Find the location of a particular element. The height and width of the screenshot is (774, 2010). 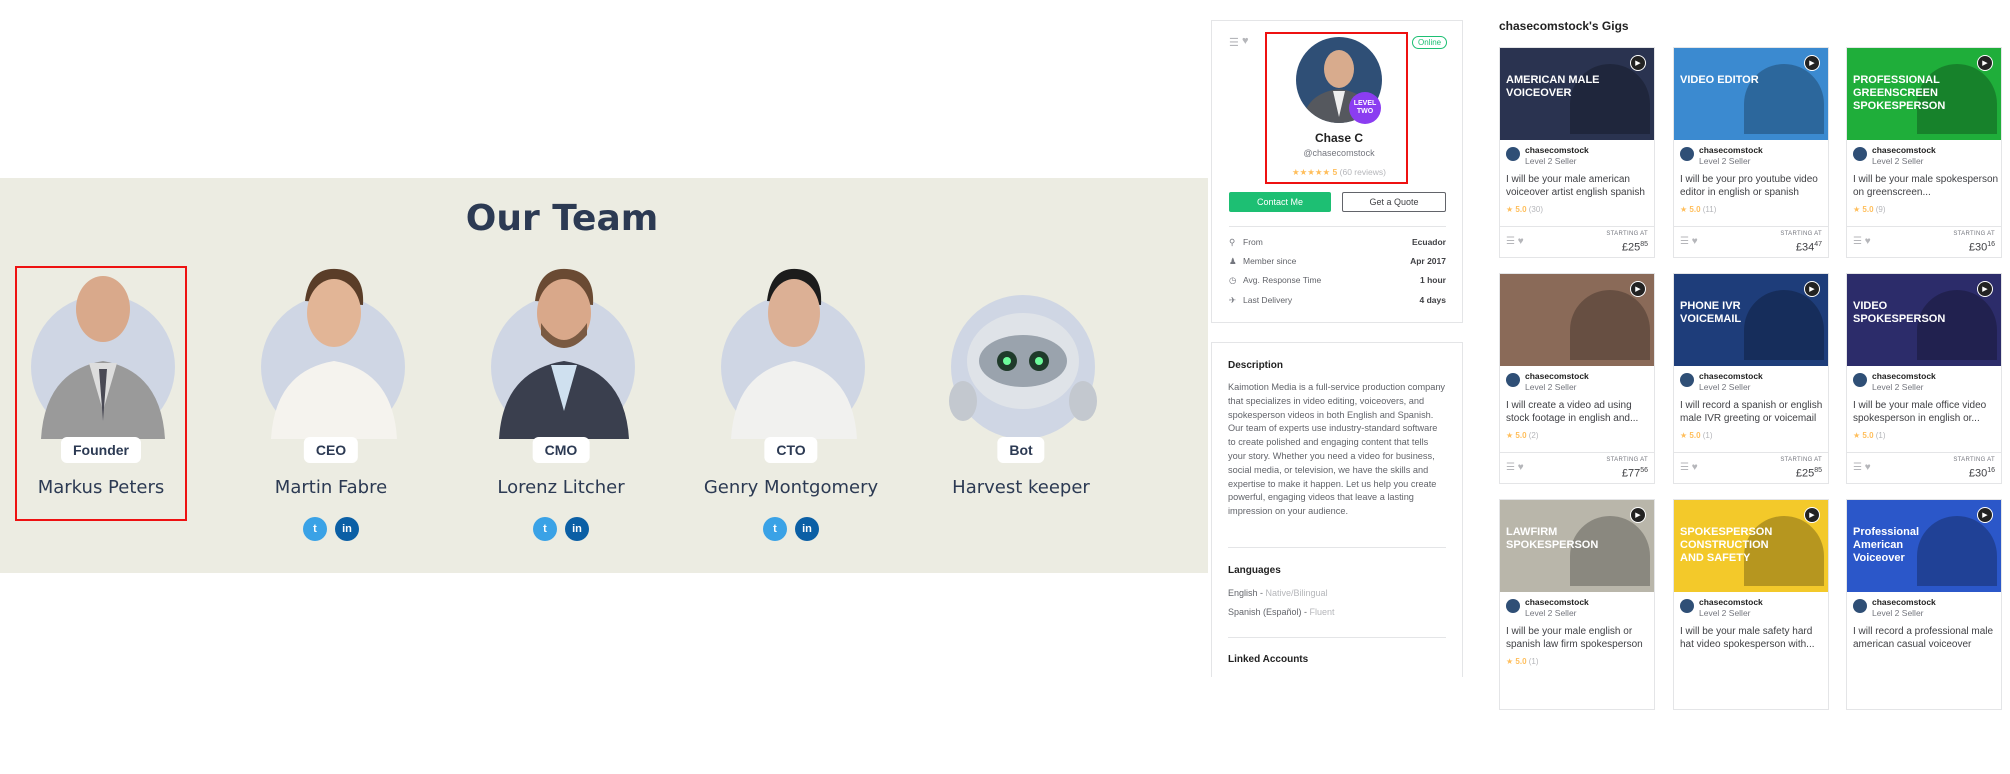

thumbnail-caption: PHONE IVR VOICEMAIL is located at coordinates (1711, 312).